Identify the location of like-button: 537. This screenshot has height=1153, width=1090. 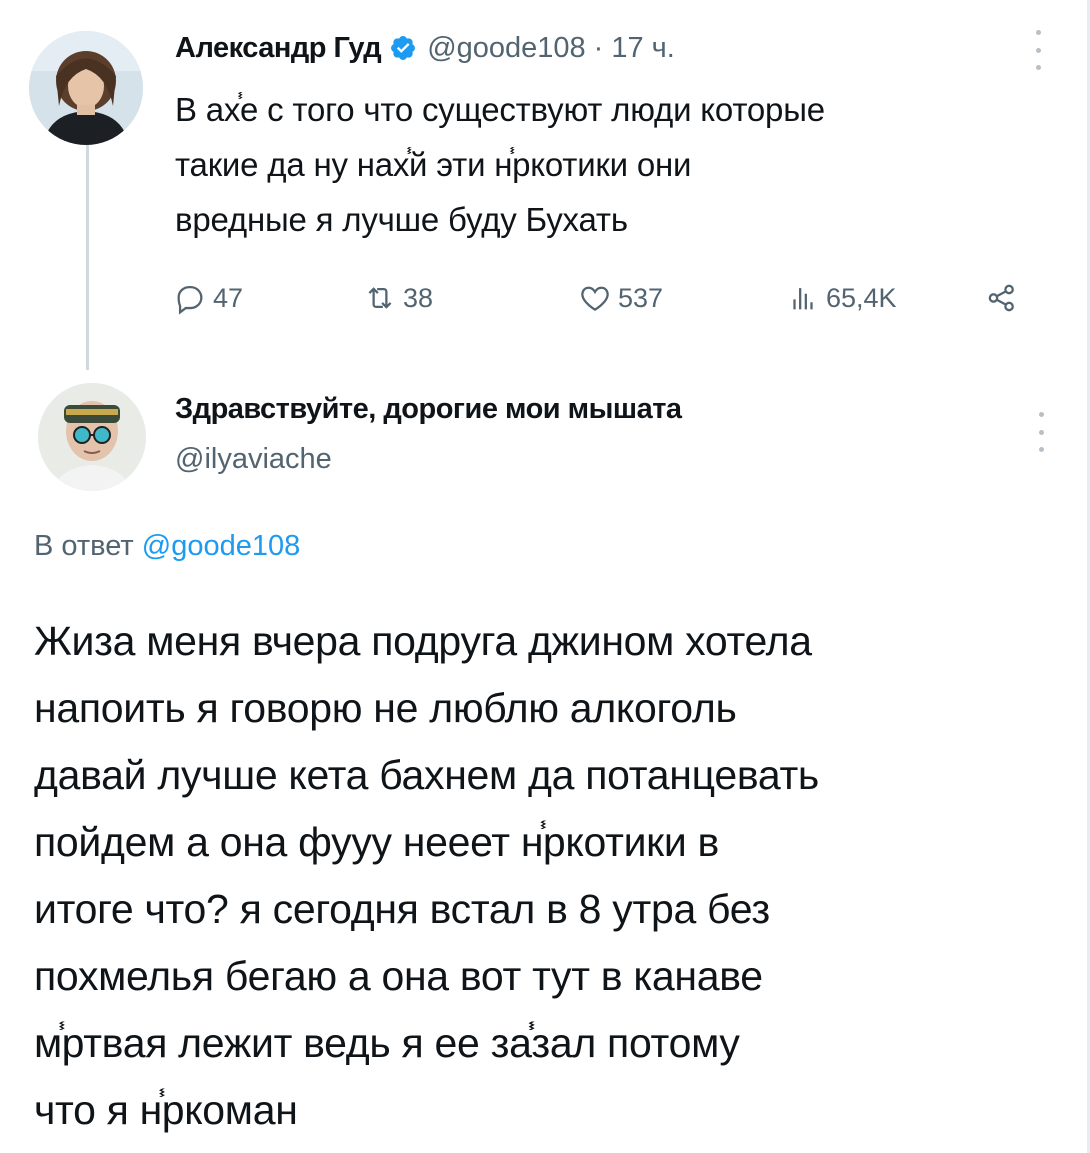
(620, 298).